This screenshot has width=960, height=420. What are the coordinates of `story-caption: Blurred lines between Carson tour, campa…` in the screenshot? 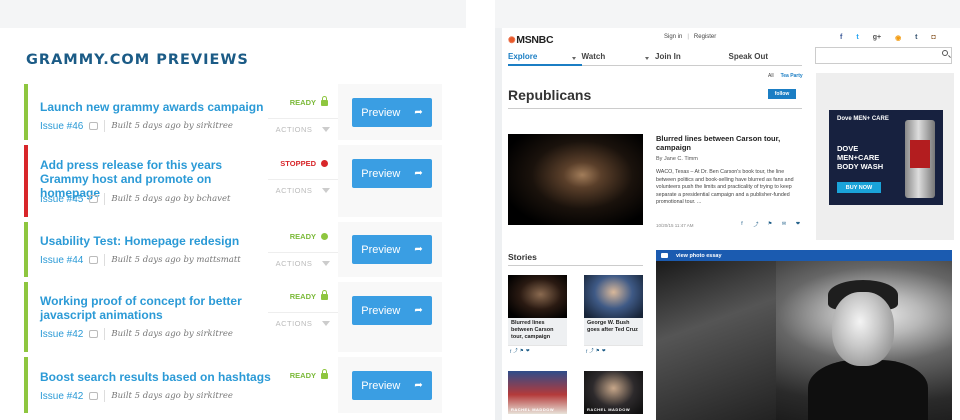 It's located at (537, 331).